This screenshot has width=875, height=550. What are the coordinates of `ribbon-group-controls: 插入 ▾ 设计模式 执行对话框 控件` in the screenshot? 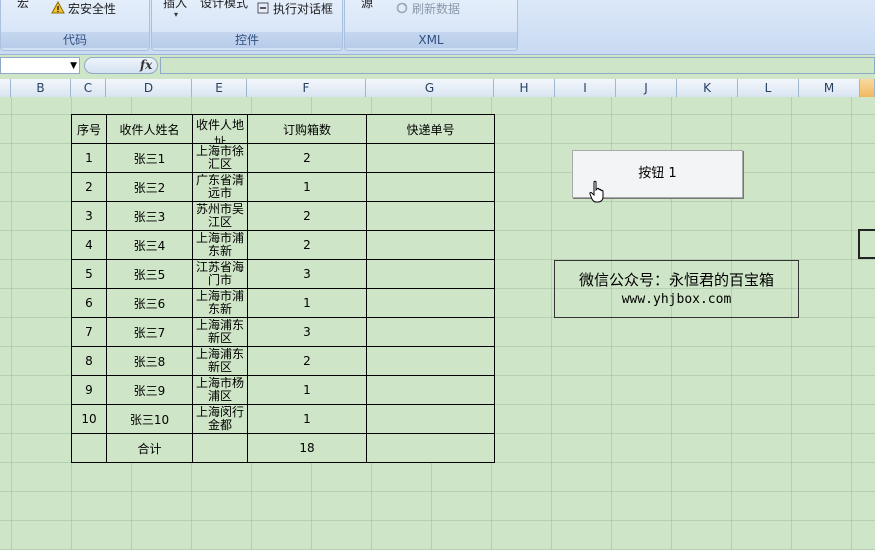 It's located at (247, 25).